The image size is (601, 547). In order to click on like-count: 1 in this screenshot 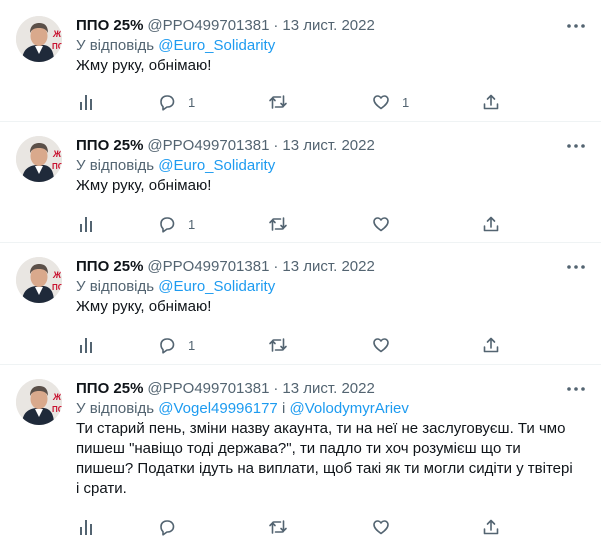, I will do `click(406, 102)`.